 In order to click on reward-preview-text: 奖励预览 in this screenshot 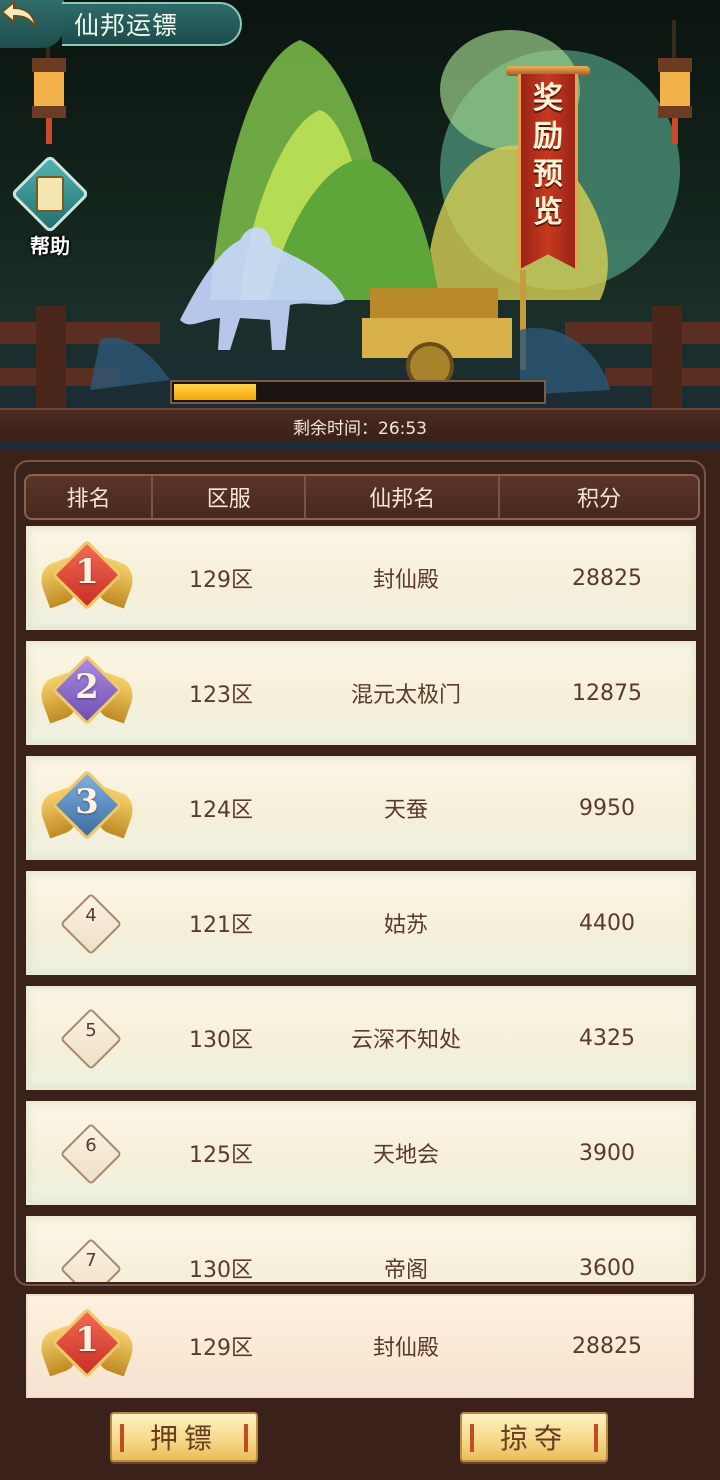, I will do `click(548, 155)`.